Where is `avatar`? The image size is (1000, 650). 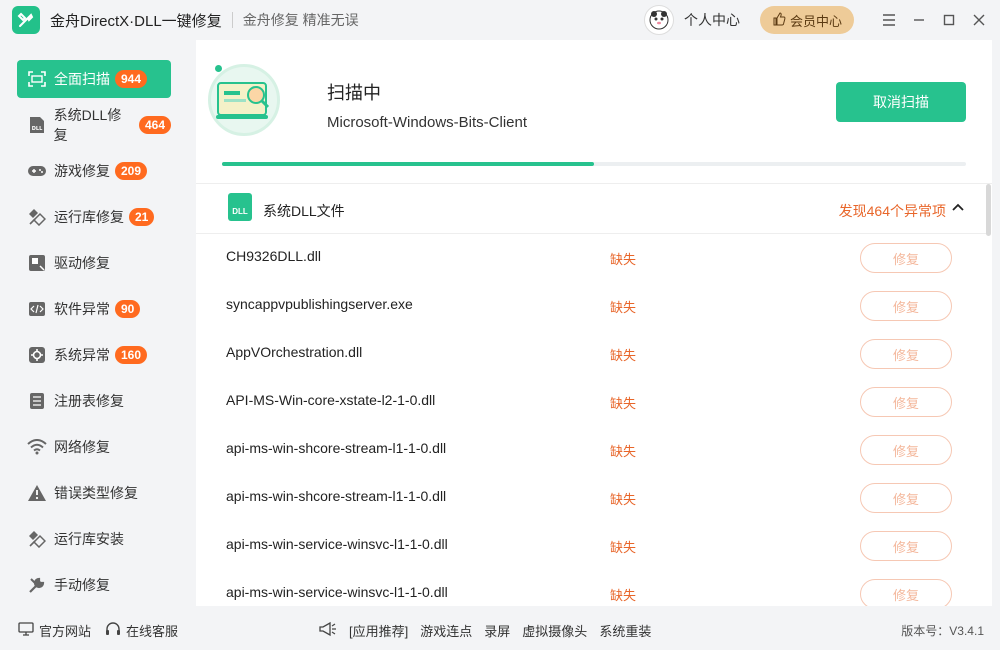 avatar is located at coordinates (658, 20).